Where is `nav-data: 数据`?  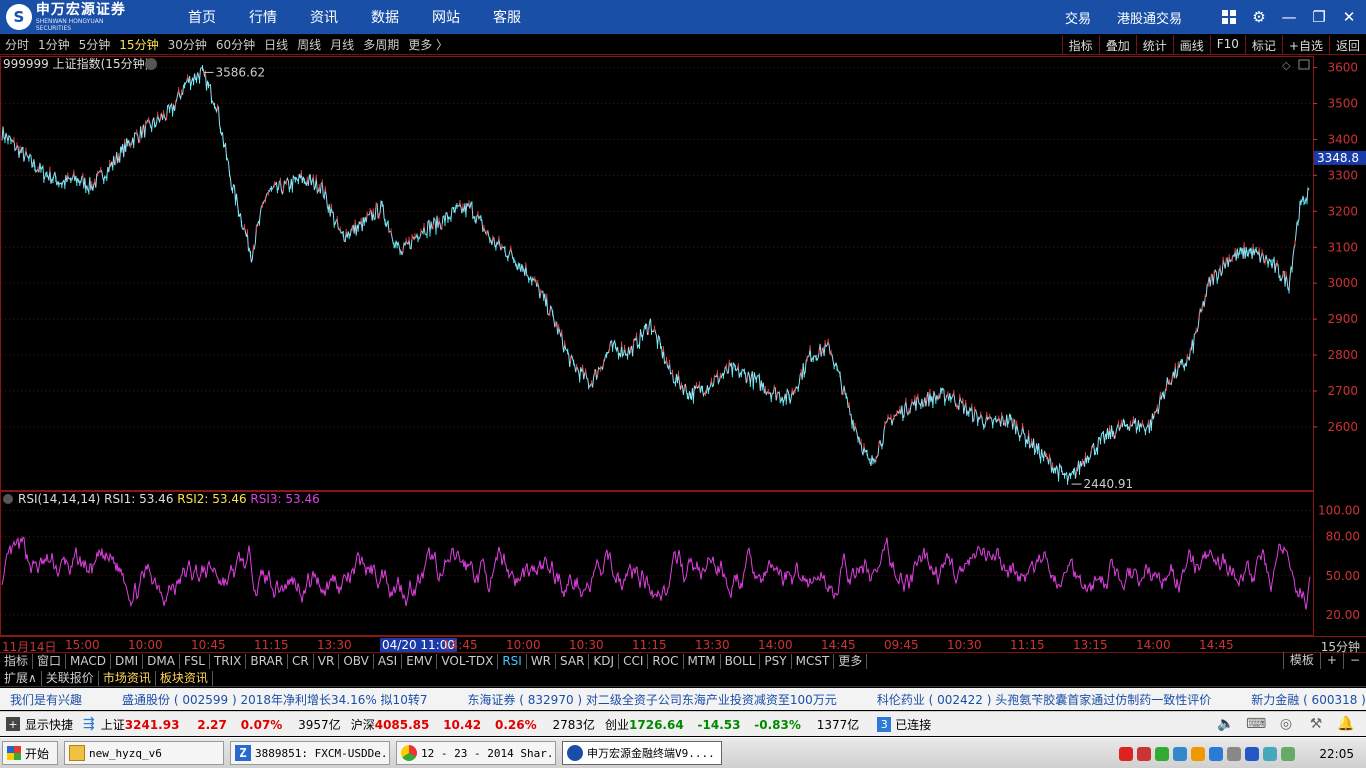 nav-data: 数据 is located at coordinates (385, 17).